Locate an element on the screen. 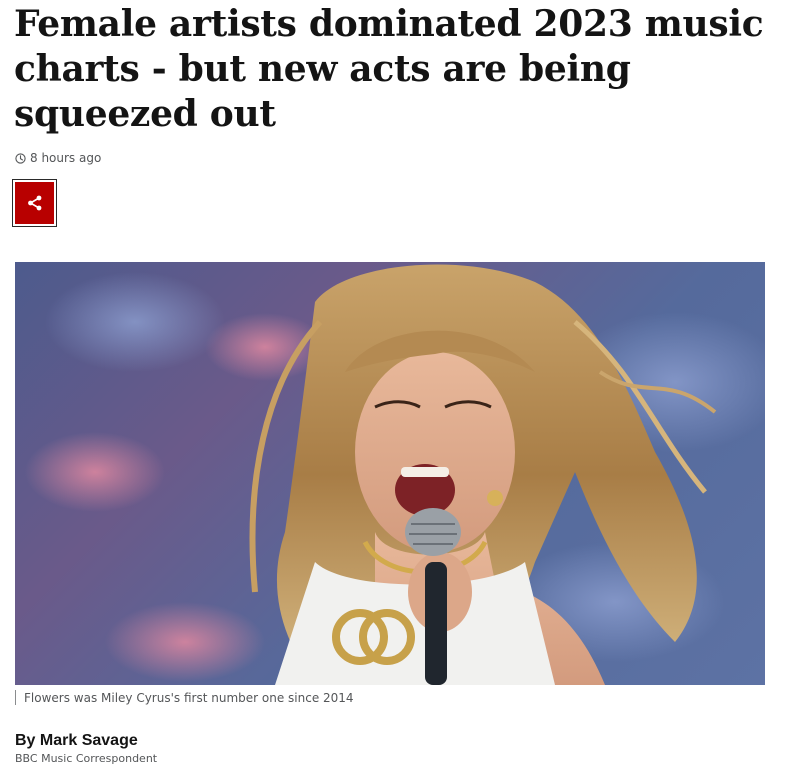  author-role: BBC Music Correspondent is located at coordinates (86, 758).